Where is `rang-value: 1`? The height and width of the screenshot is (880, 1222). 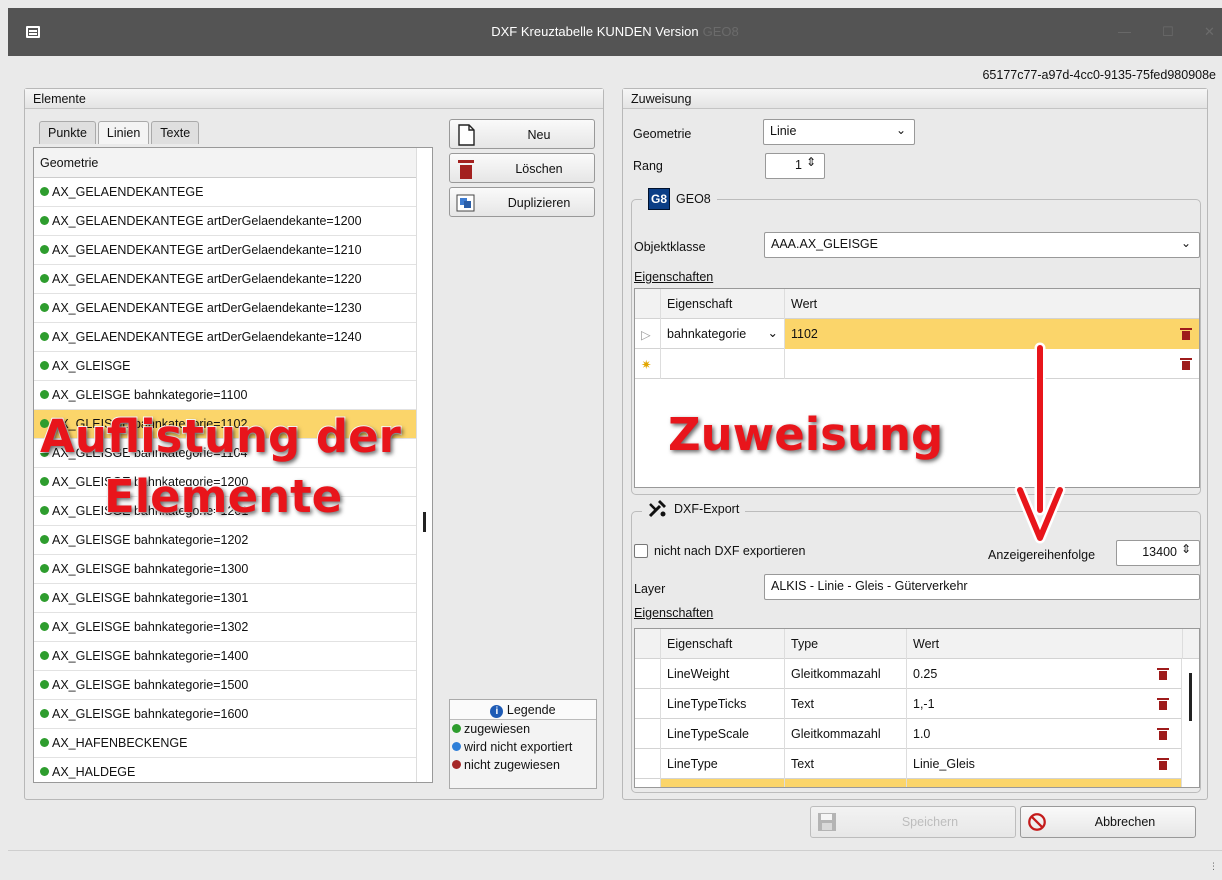
rang-value: 1 is located at coordinates (798, 165).